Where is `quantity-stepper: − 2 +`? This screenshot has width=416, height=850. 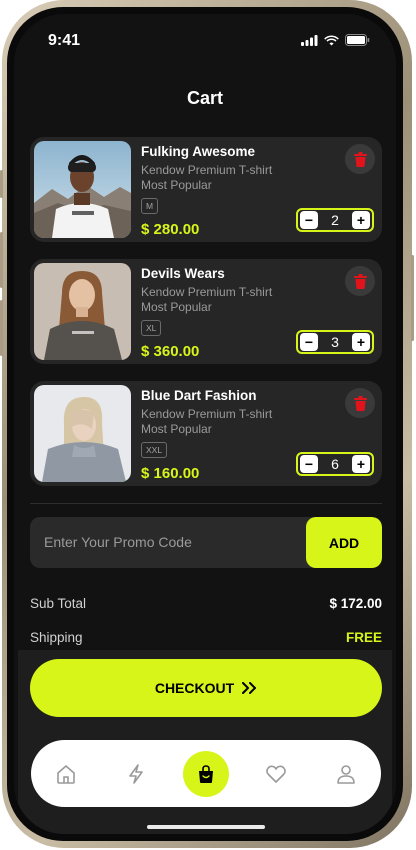
quantity-stepper: − 2 + is located at coordinates (335, 220).